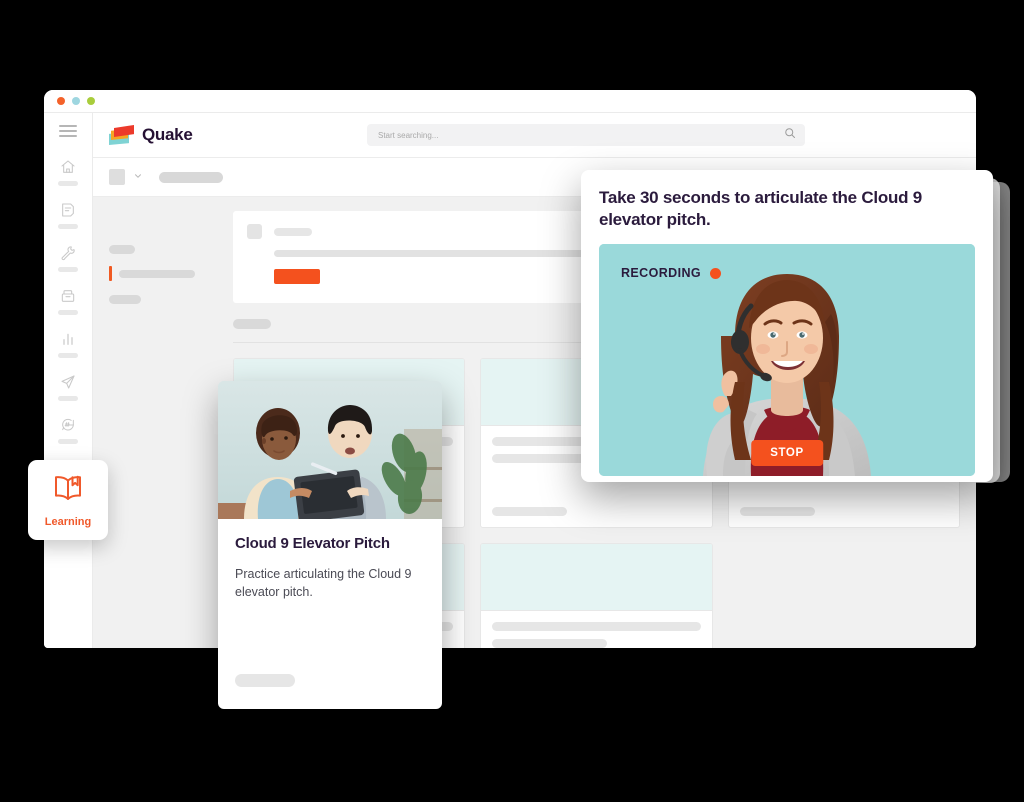  What do you see at coordinates (787, 453) in the screenshot?
I see `stop-recording-button: STOP` at bounding box center [787, 453].